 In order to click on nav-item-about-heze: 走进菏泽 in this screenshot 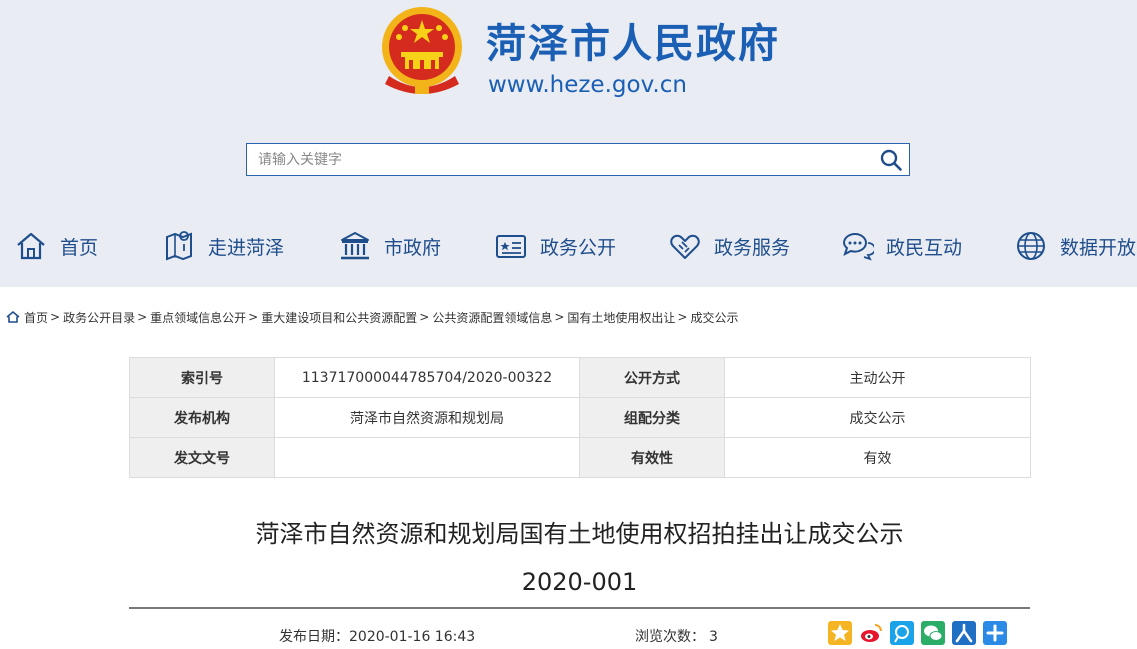, I will do `click(223, 246)`.